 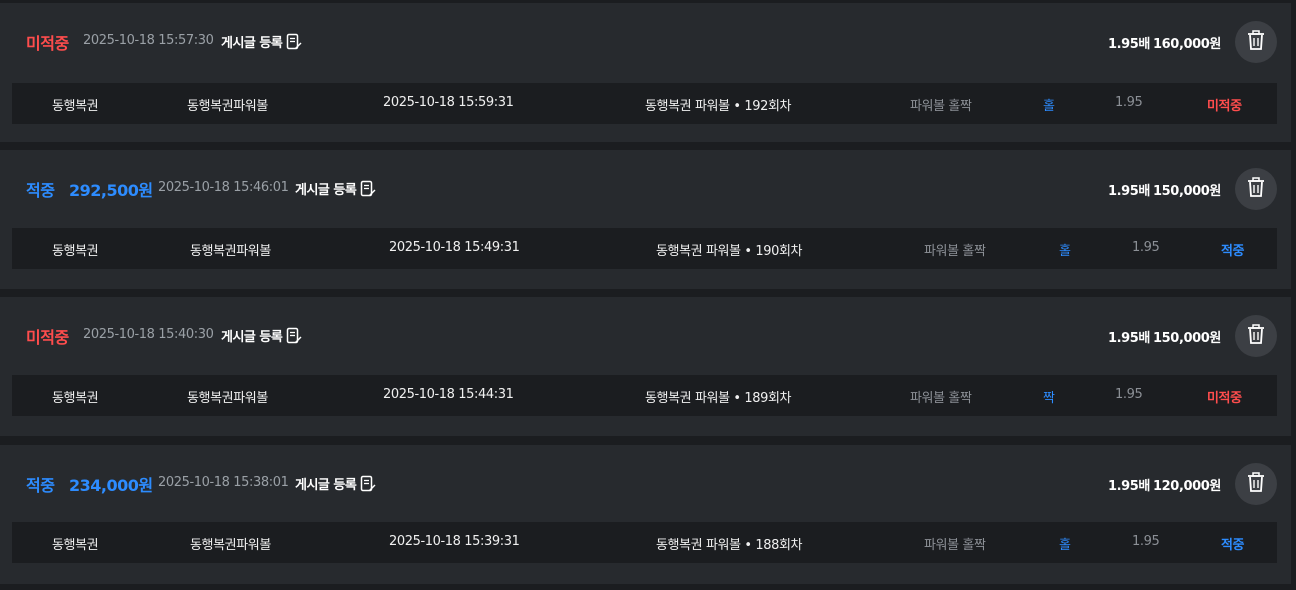 I want to click on detail-pick: 짝, so click(x=1049, y=398).